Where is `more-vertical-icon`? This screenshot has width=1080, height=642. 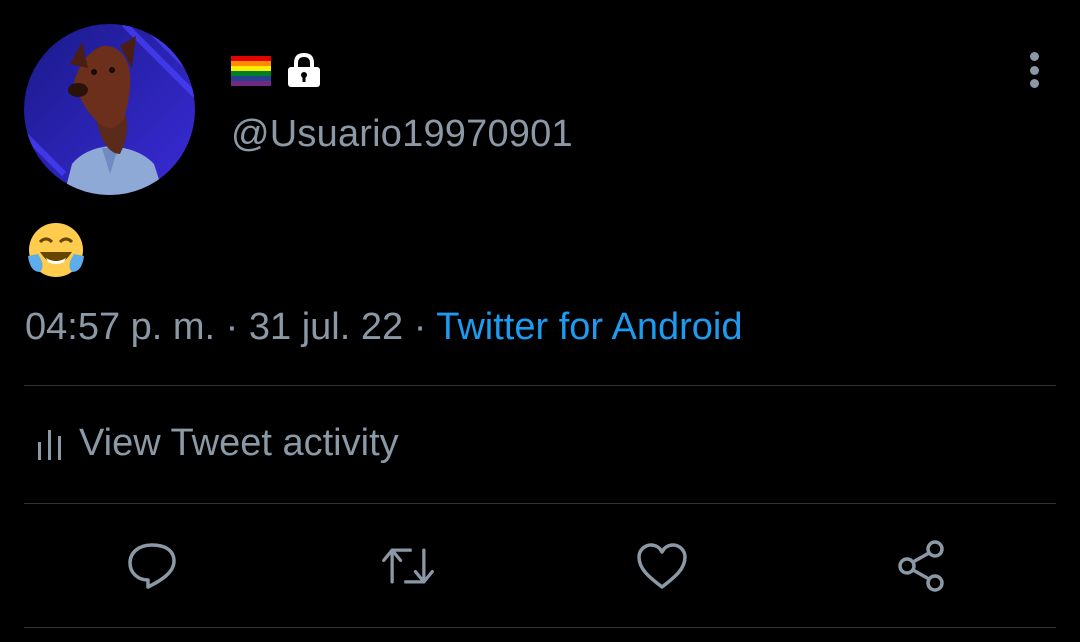 more-vertical-icon is located at coordinates (1034, 56).